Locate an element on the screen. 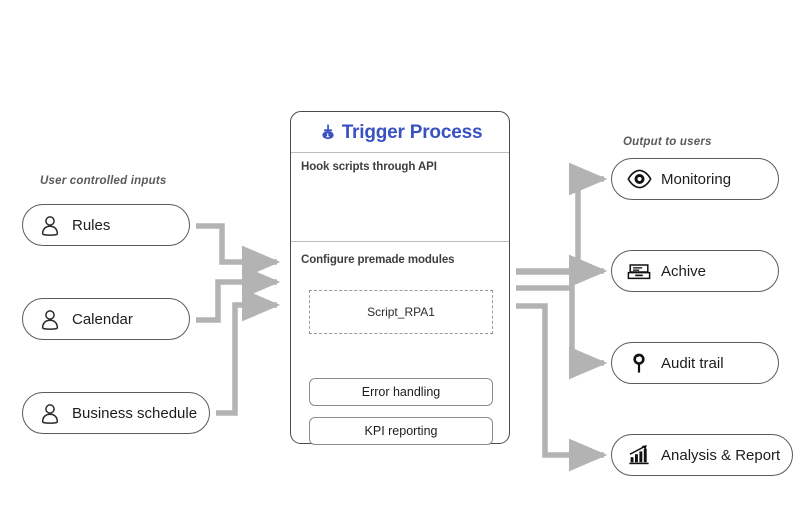 The height and width of the screenshot is (518, 801). connector-process-to-analysis is located at coordinates (562, 387).